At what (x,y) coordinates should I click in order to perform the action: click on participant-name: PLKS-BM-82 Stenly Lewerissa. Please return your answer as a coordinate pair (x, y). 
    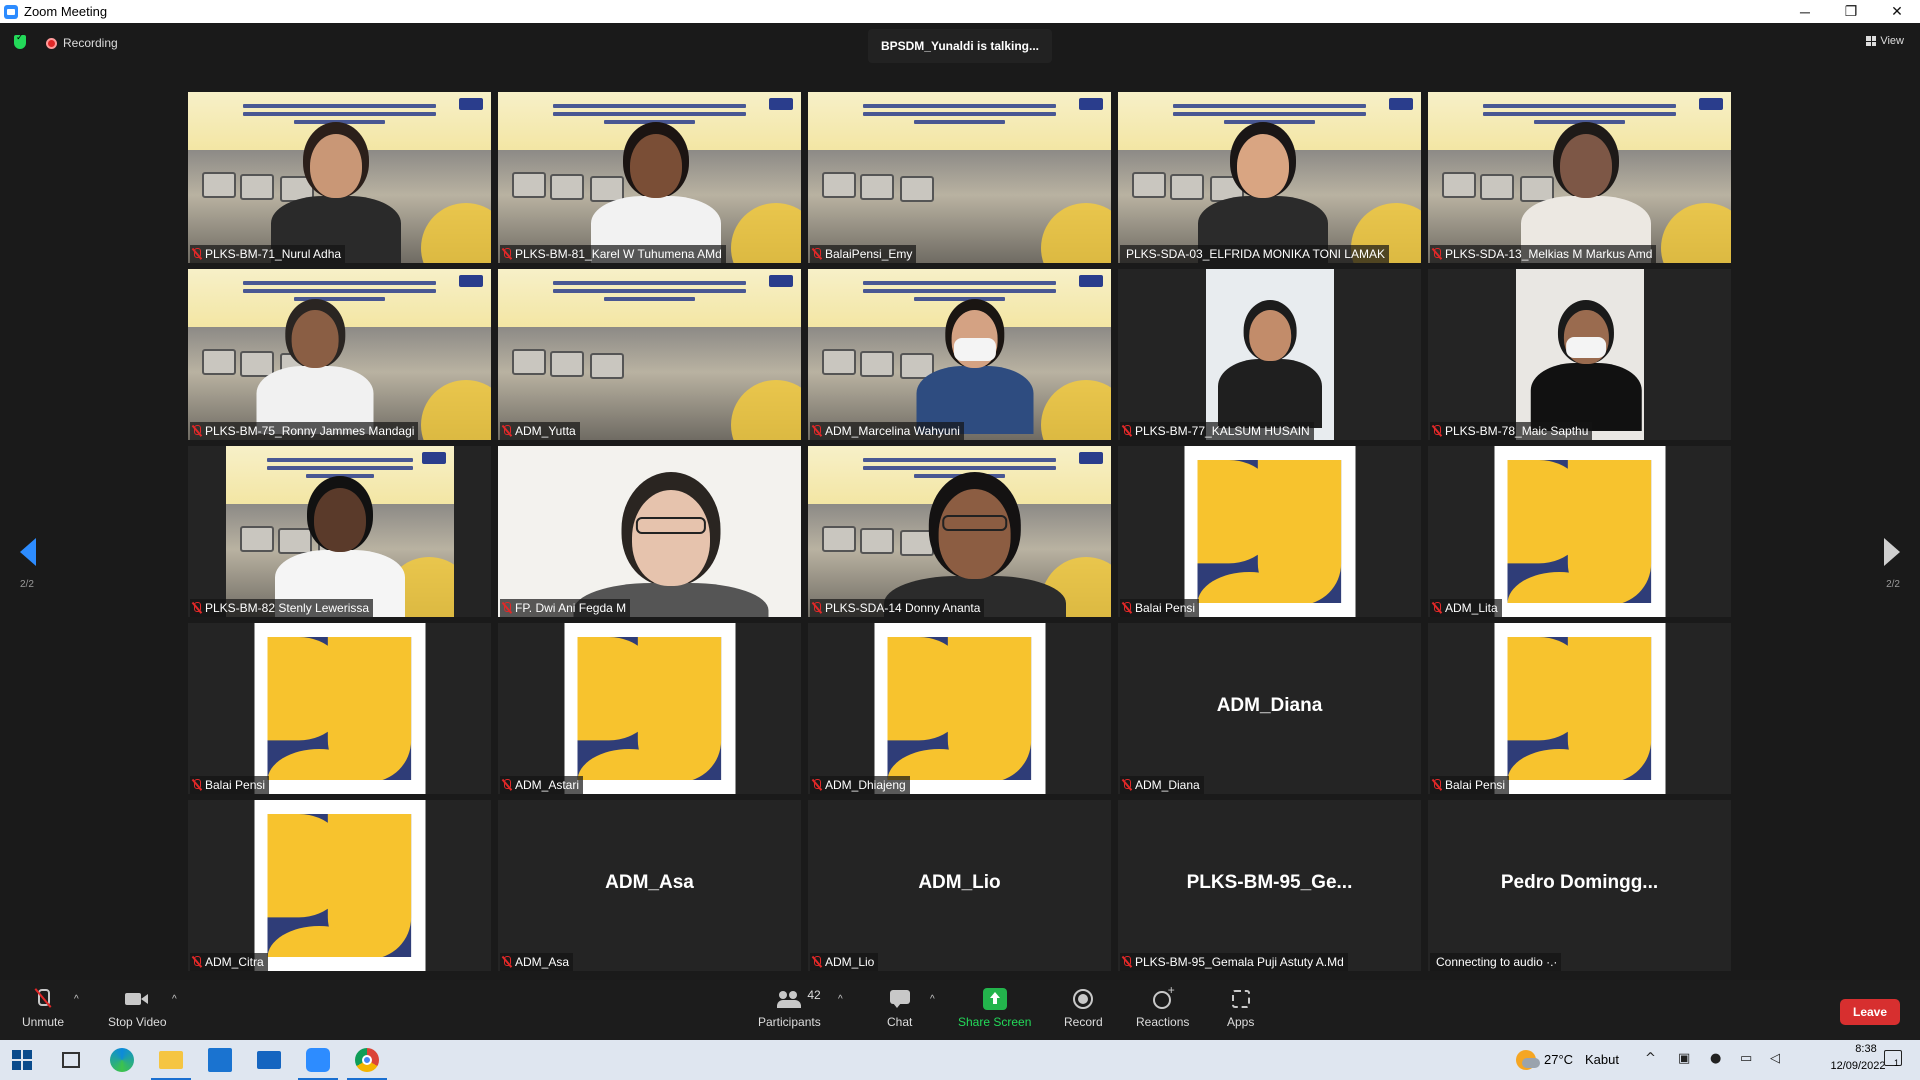
    Looking at the image, I should click on (287, 608).